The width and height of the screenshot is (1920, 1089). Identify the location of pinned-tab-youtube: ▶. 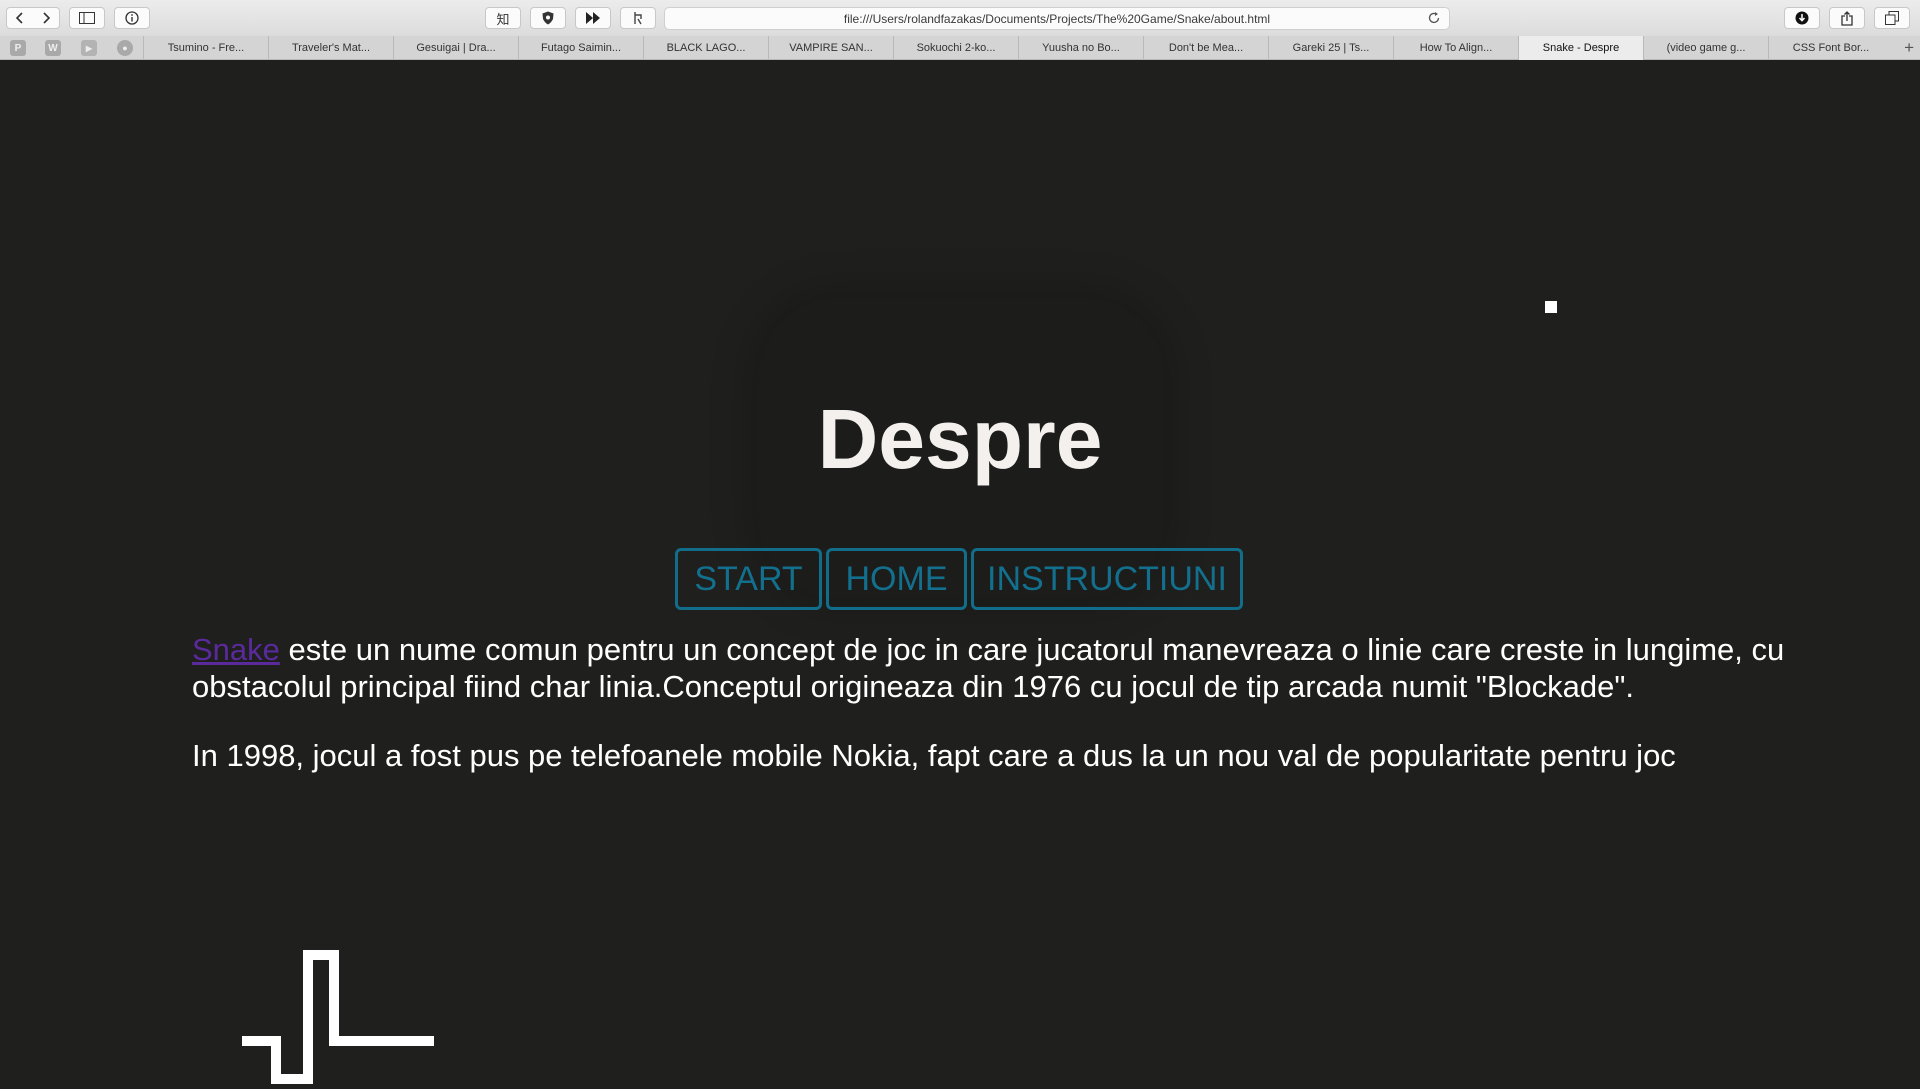
(89, 48).